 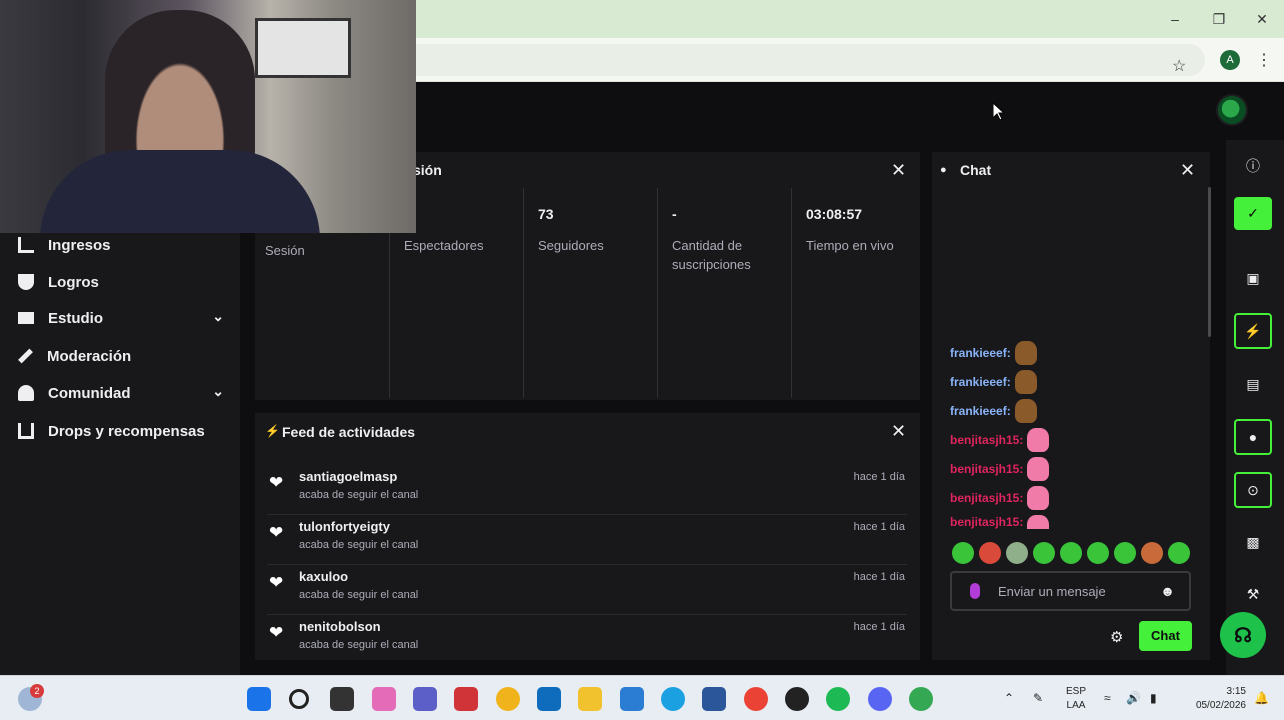 What do you see at coordinates (1253, 490) in the screenshot?
I see `broadcast-icon: ⊙` at bounding box center [1253, 490].